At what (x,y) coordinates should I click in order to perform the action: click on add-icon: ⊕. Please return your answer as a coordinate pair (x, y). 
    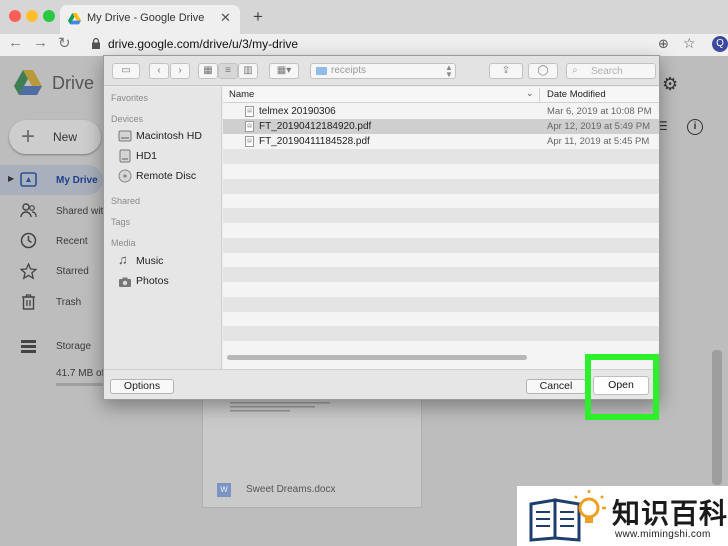
    Looking at the image, I should click on (663, 44).